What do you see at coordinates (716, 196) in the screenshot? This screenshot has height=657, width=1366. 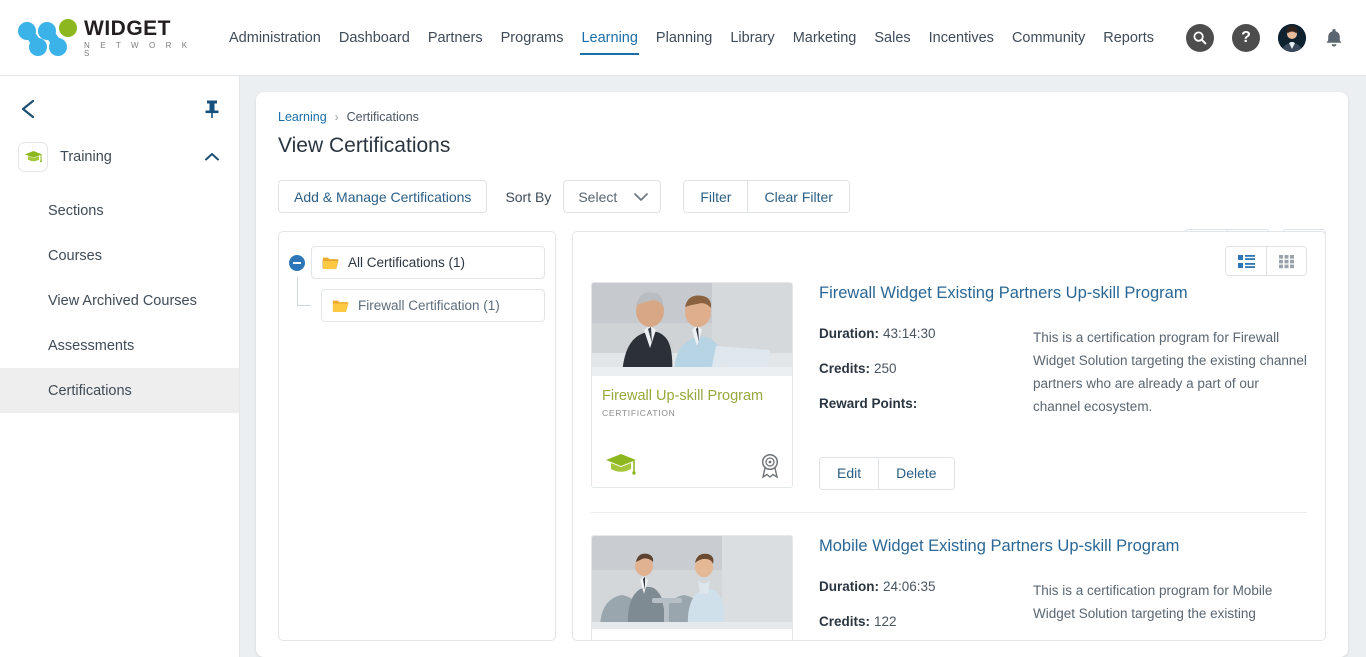 I see `filter-button: Filter` at bounding box center [716, 196].